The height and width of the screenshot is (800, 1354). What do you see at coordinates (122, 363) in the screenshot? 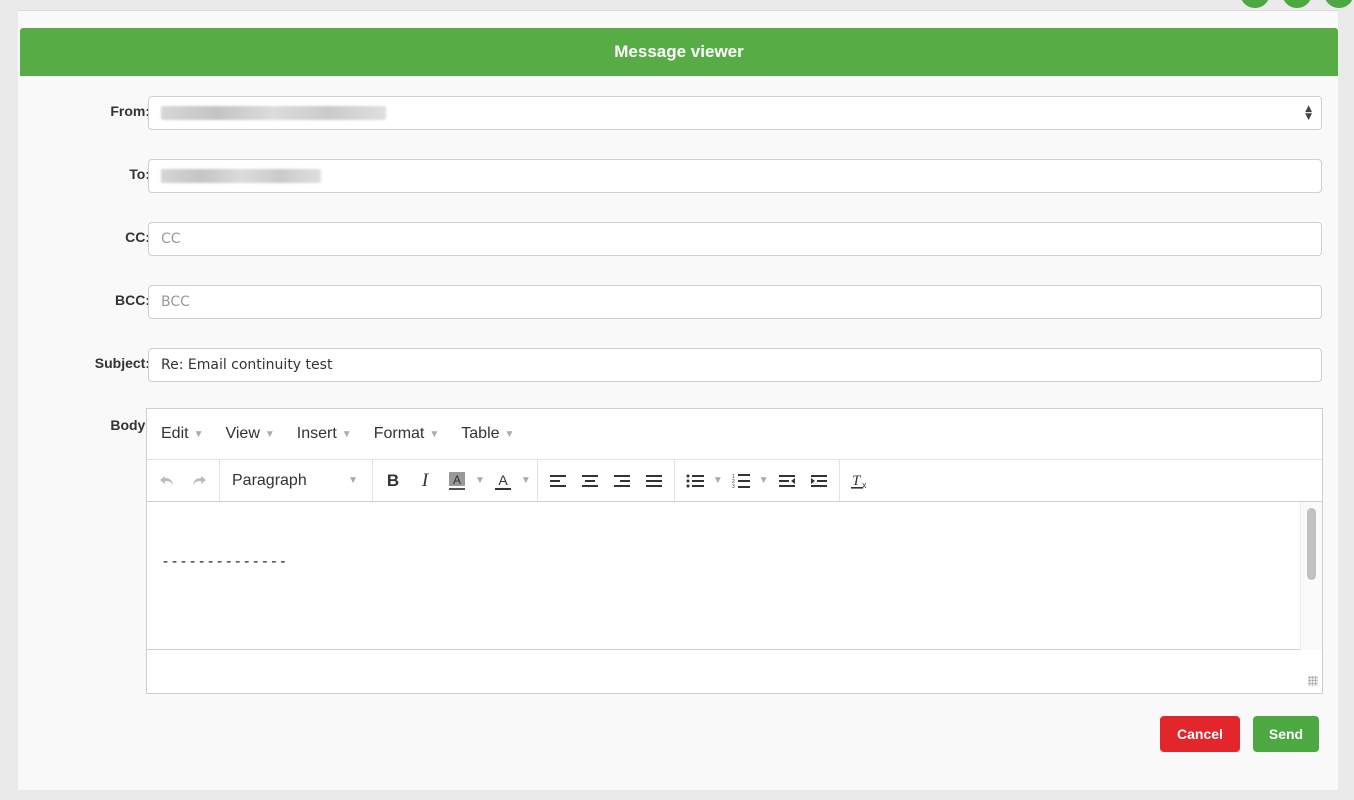
I see `subject-label: Subject:` at bounding box center [122, 363].